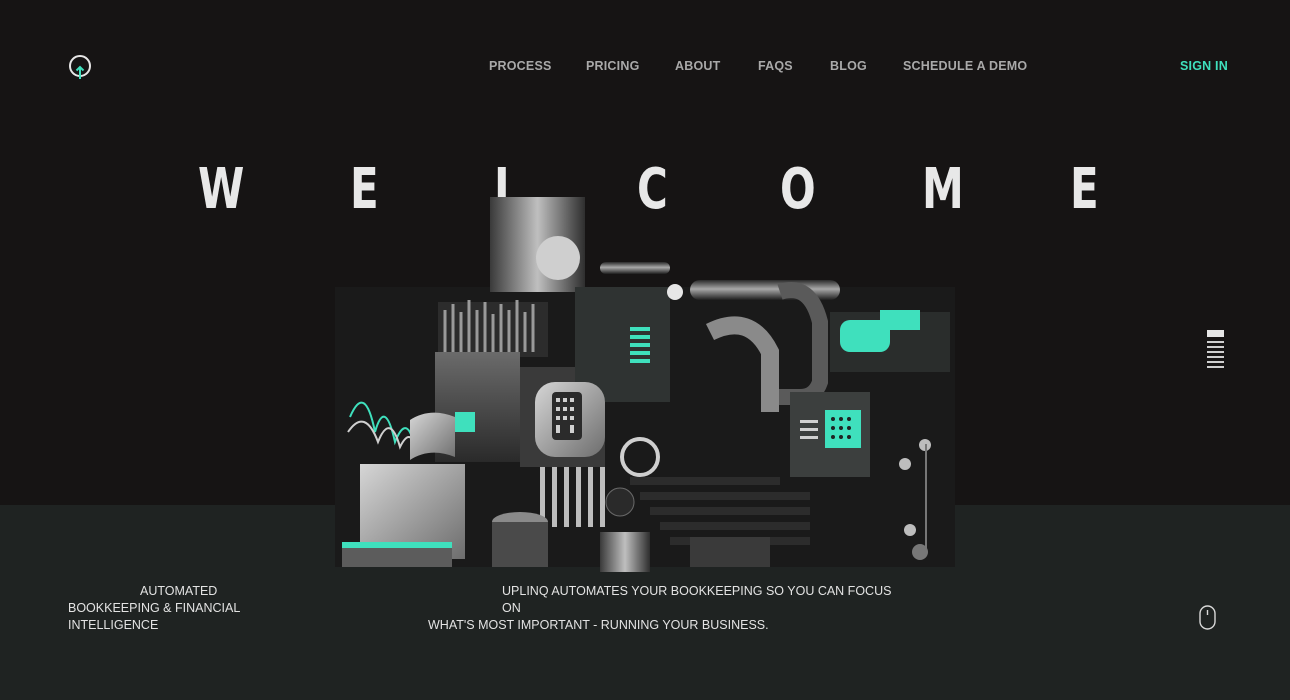  I want to click on nav-blog: BLOG, so click(848, 66).